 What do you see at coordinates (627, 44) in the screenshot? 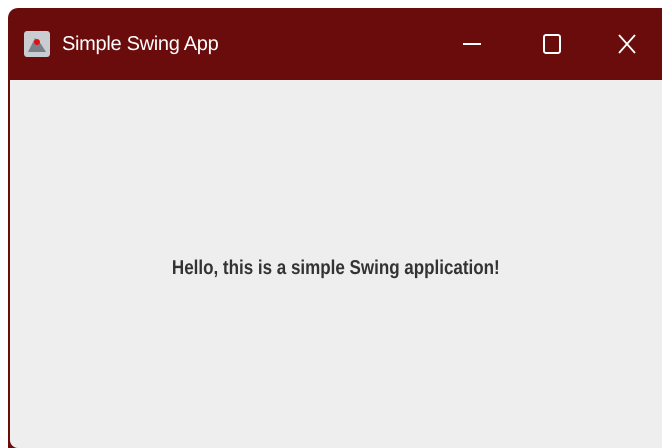
I see `close-icon` at bounding box center [627, 44].